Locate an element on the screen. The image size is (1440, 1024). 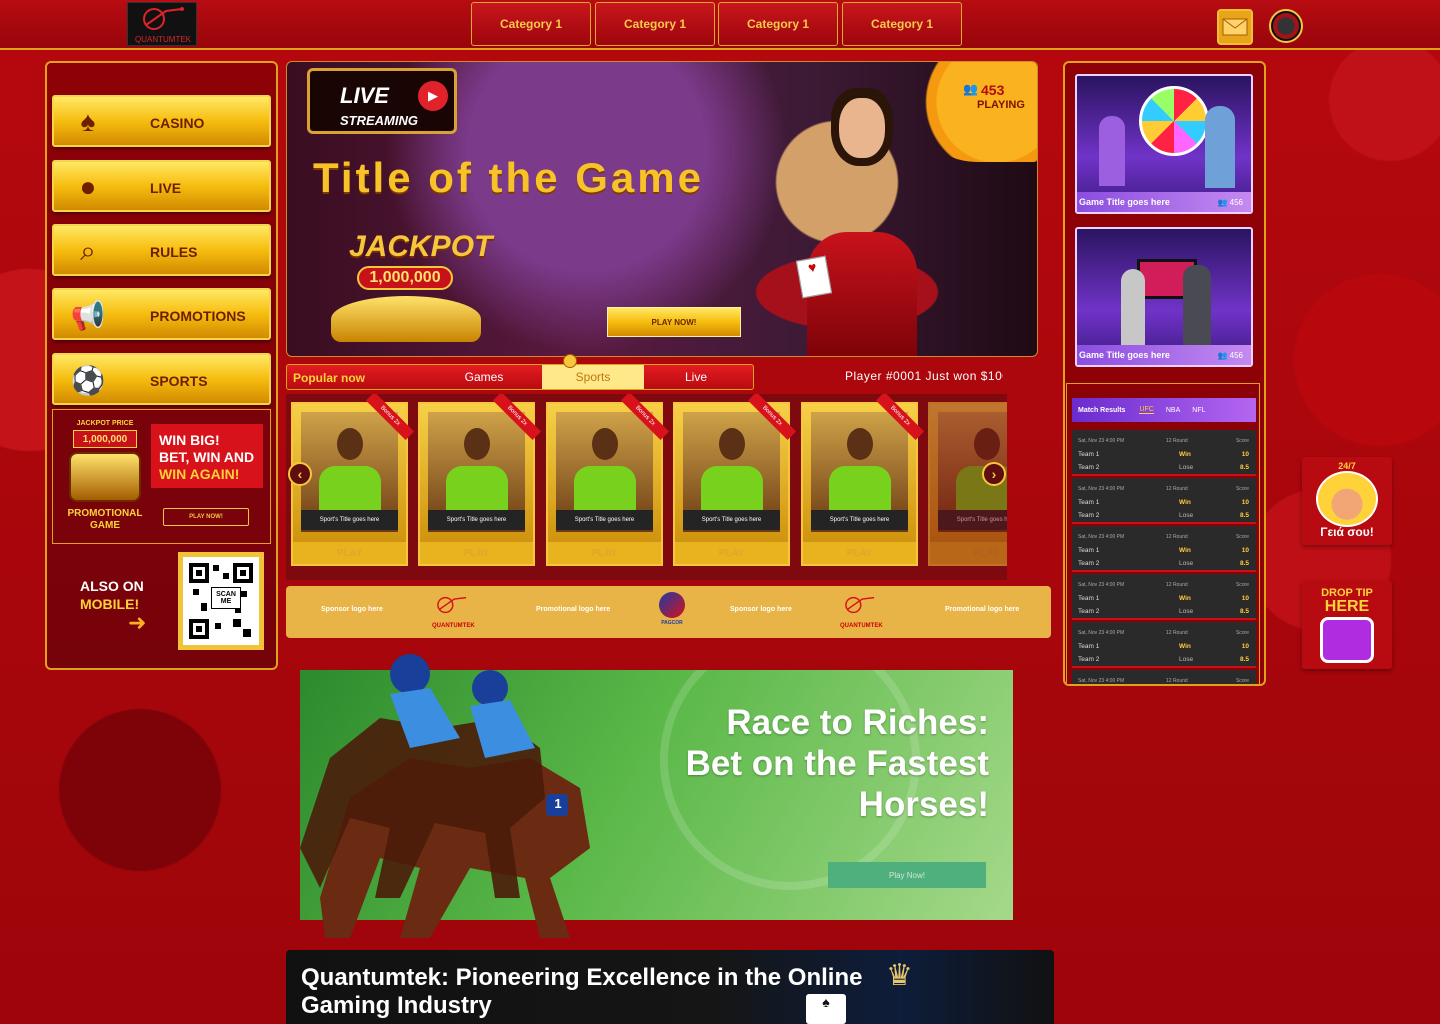
jackpot-price-value: 1,000,000 is located at coordinates (105, 439).